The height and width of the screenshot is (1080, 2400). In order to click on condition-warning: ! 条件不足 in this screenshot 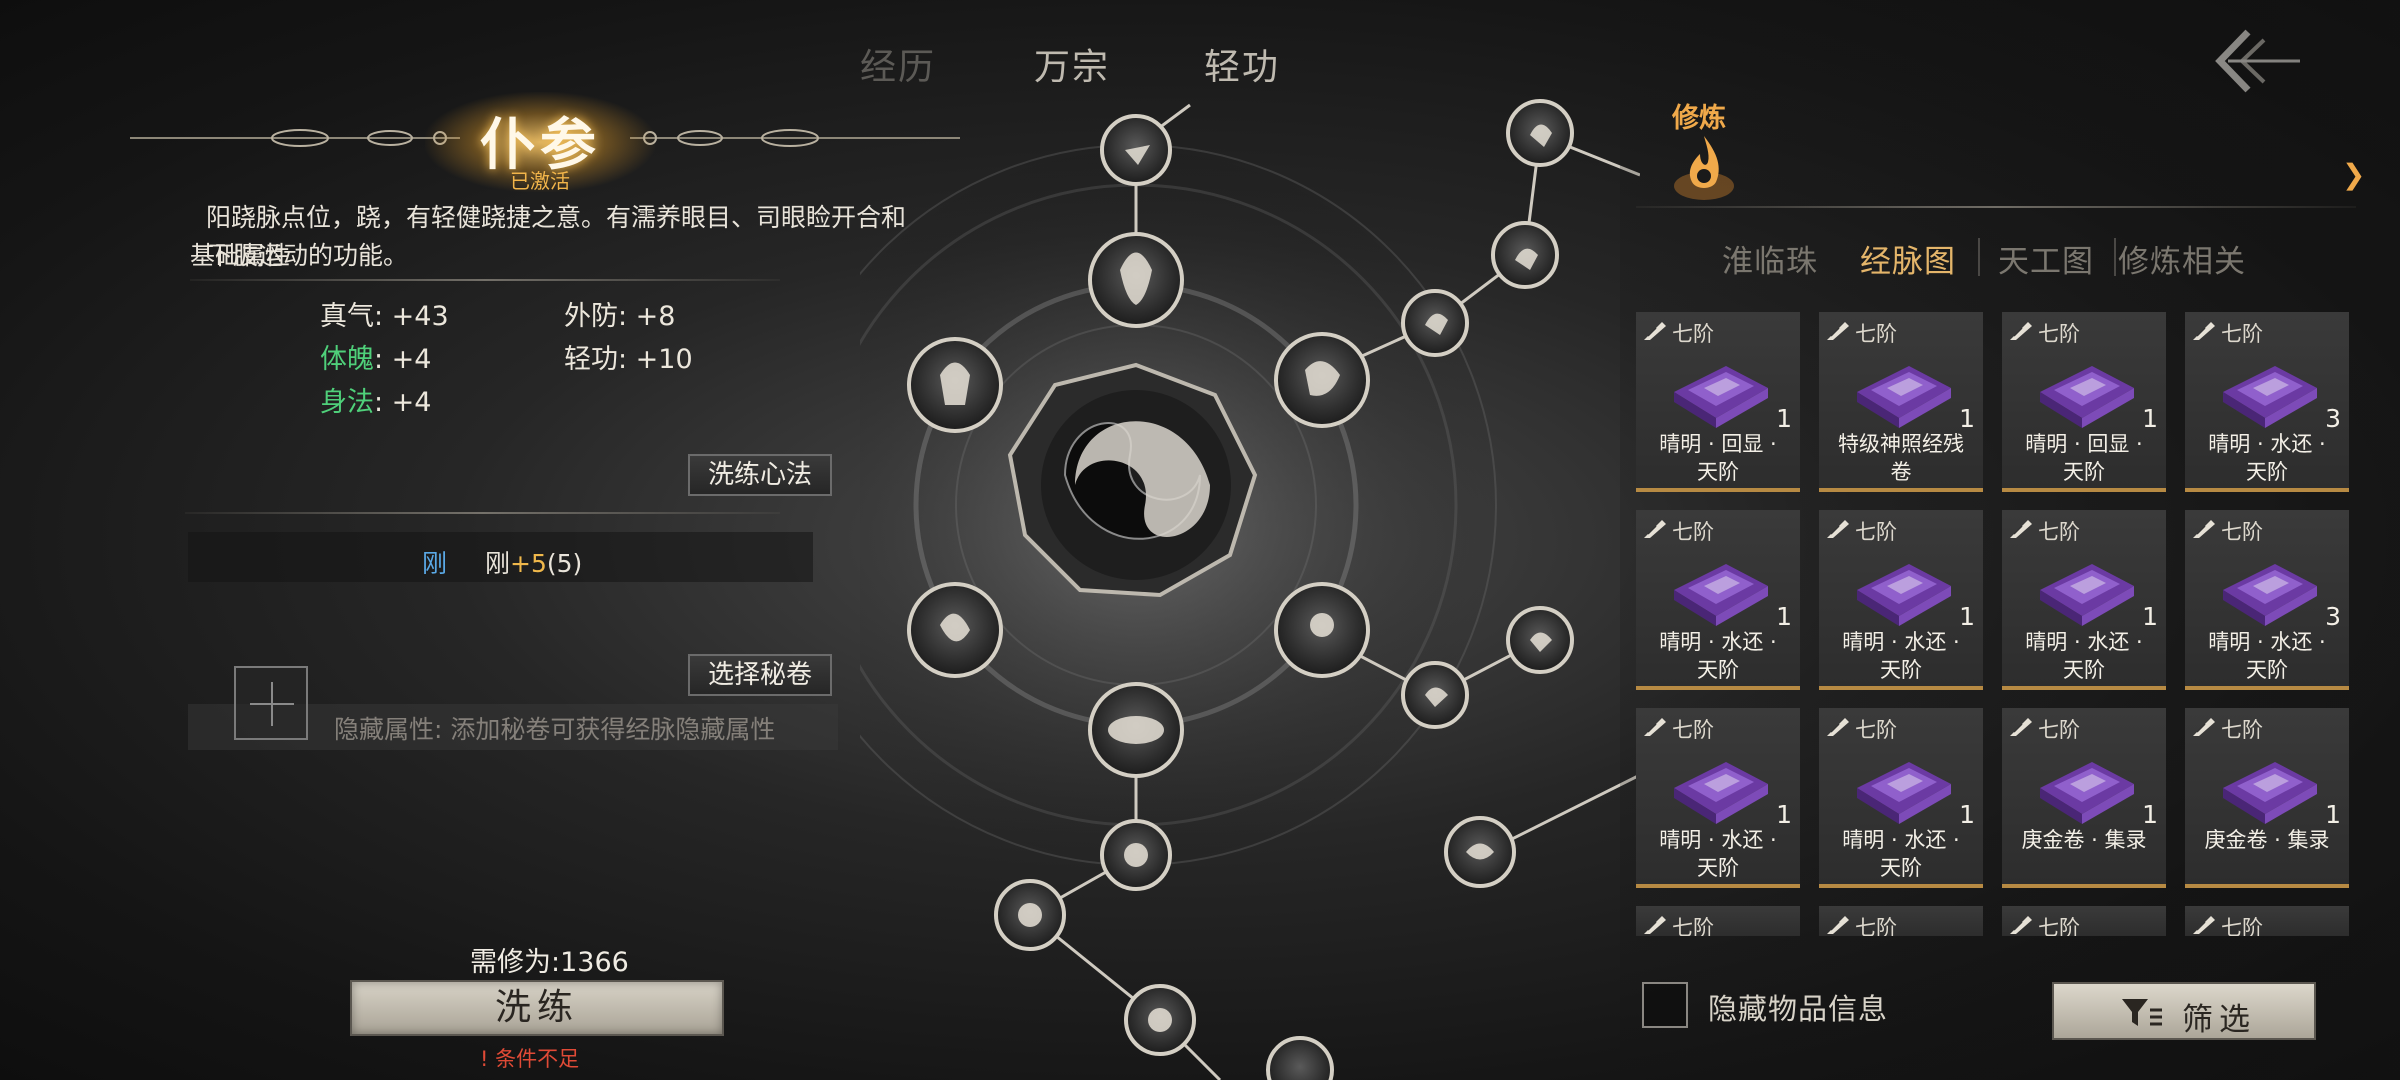, I will do `click(530, 1059)`.